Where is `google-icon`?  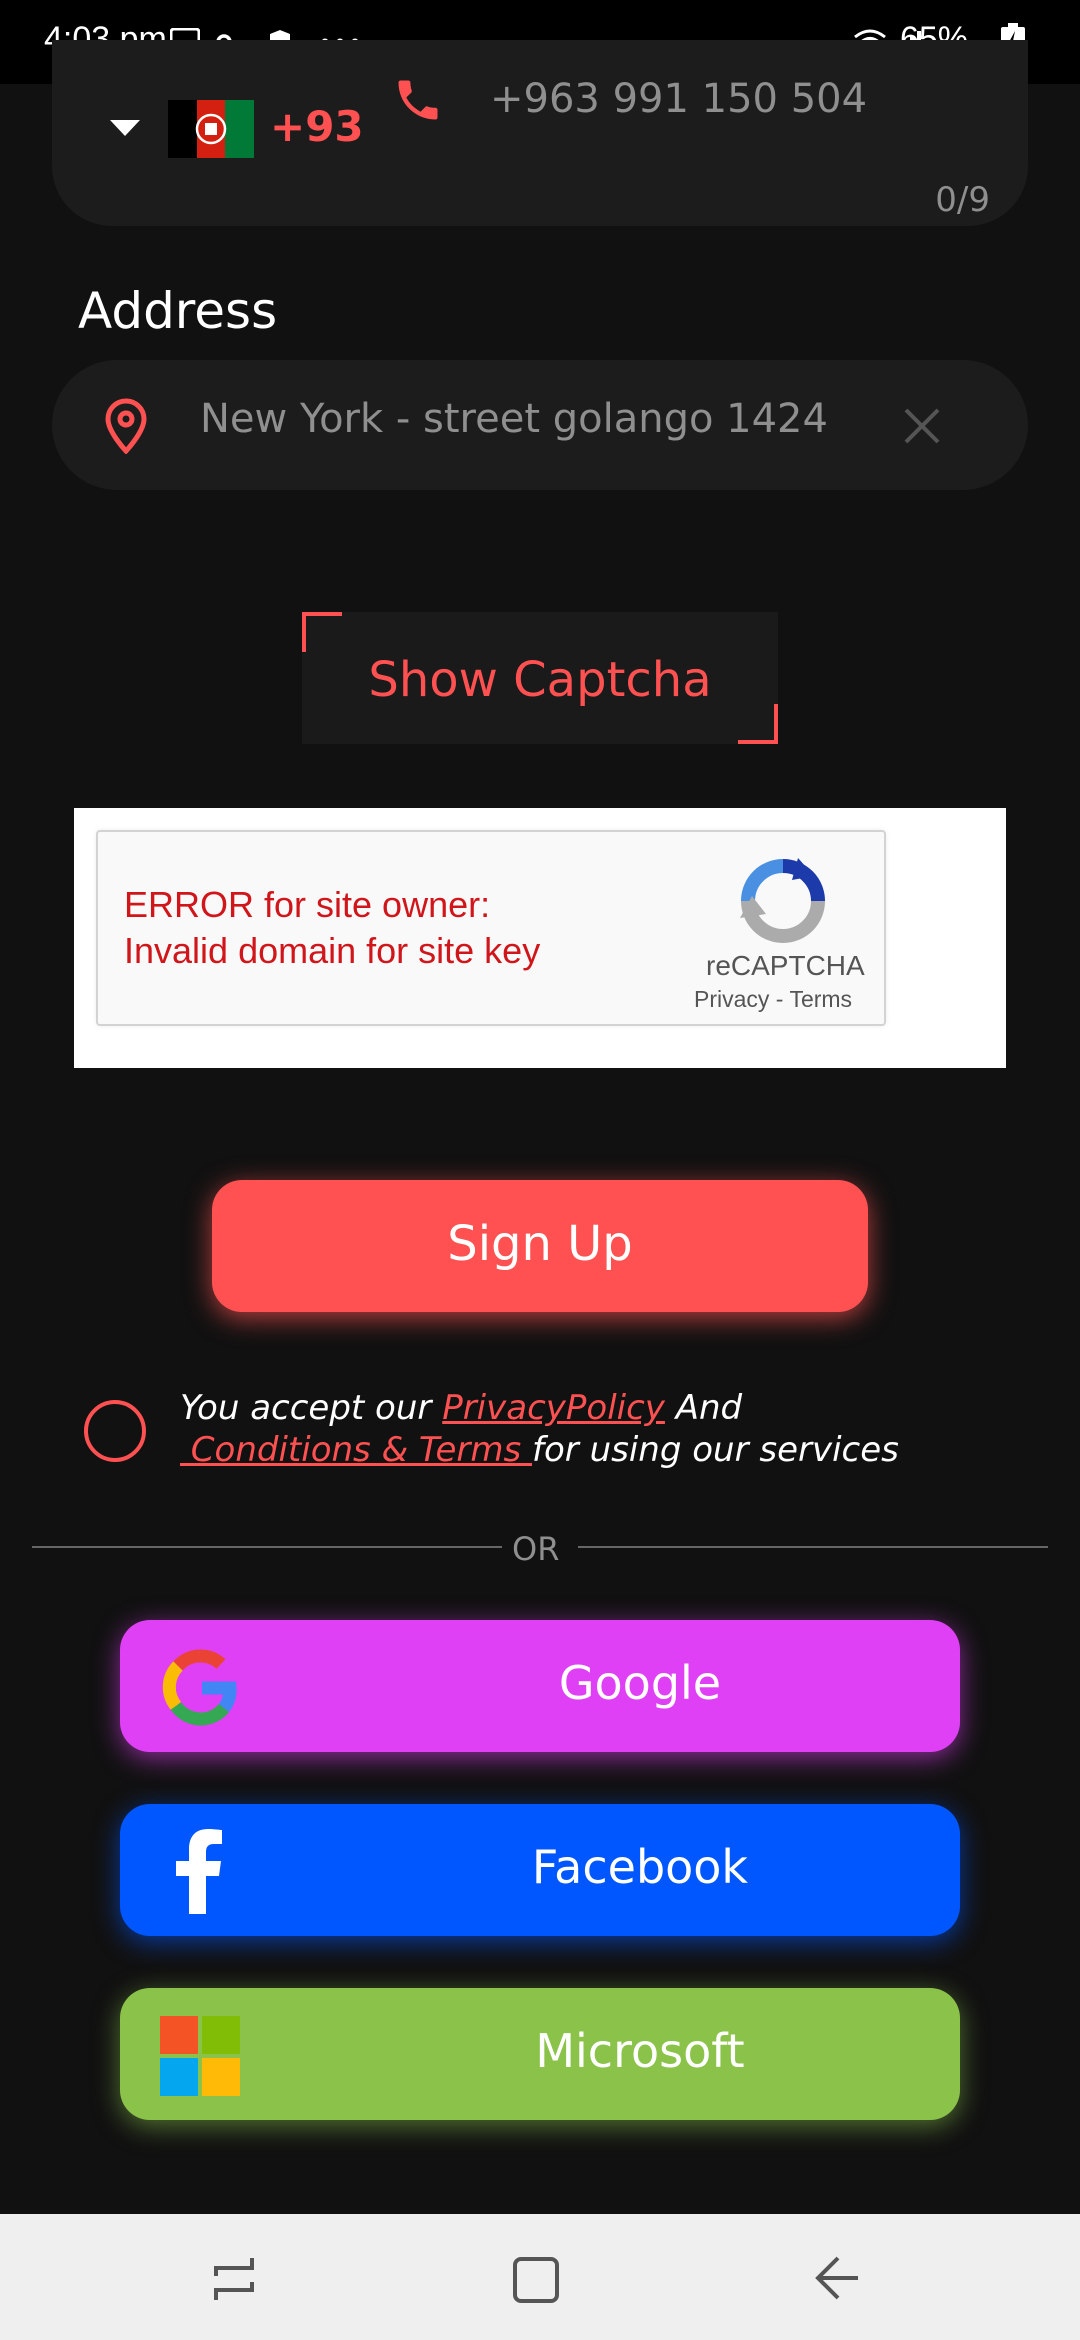
google-icon is located at coordinates (200, 1688).